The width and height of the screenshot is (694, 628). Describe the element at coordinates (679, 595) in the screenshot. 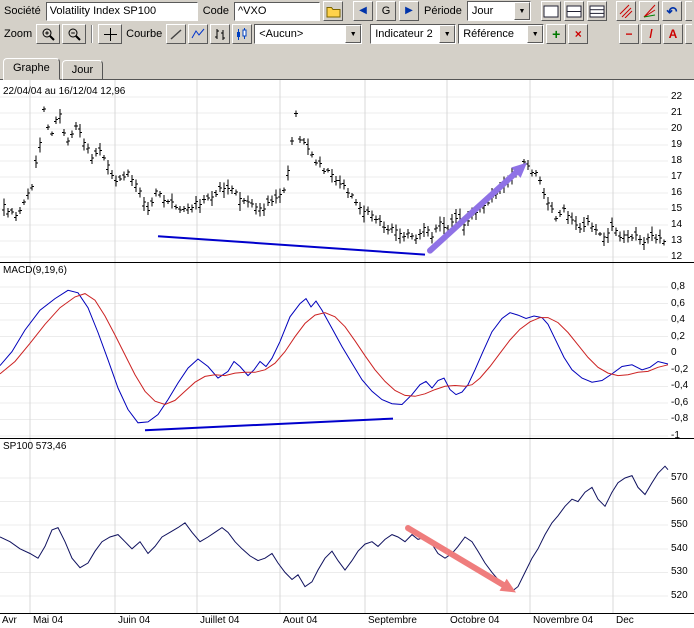

I see `y-tick-label: 520` at that location.